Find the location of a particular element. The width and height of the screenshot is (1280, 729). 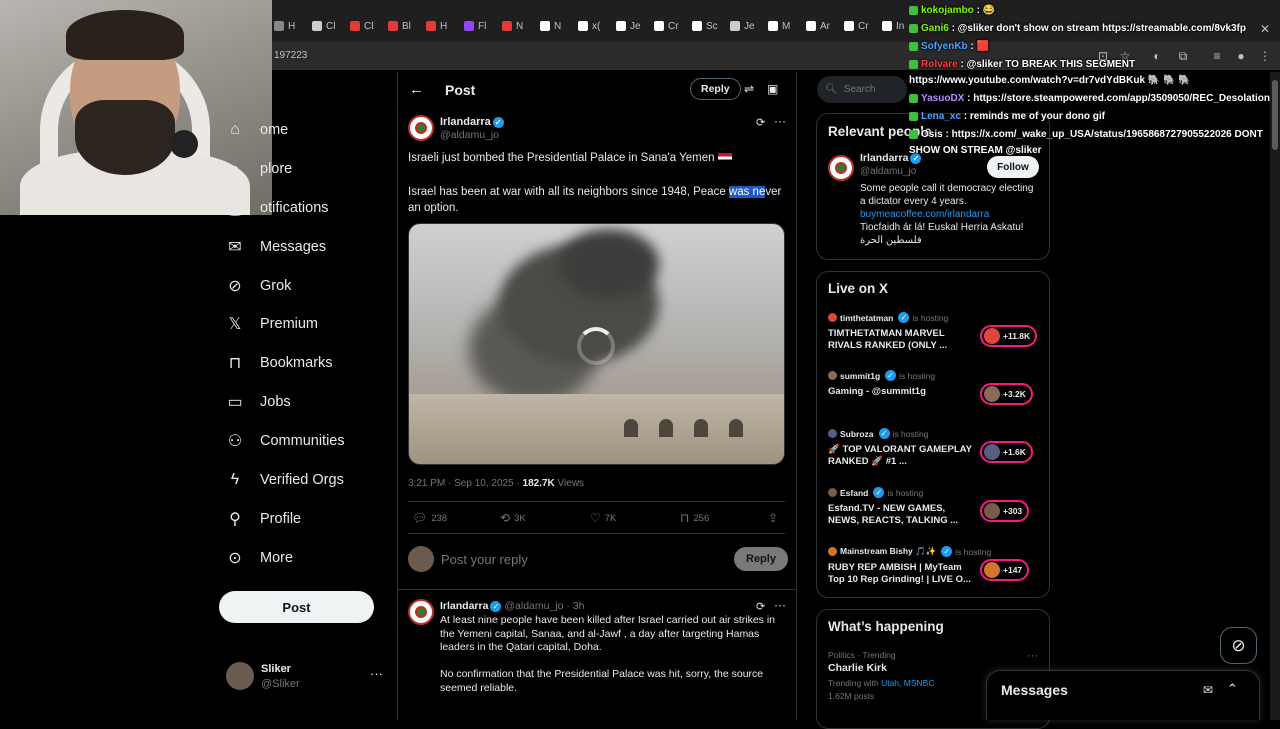

nav-item-messages: ✉ Messages is located at coordinates (276, 247).